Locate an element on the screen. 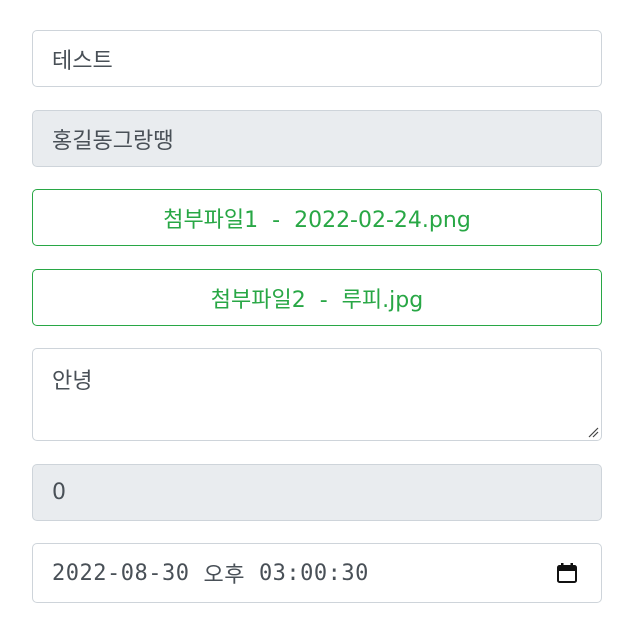 This screenshot has height=626, width=626. attachment-button-2: 첨부파일2 - 루피.jpg is located at coordinates (317, 297).